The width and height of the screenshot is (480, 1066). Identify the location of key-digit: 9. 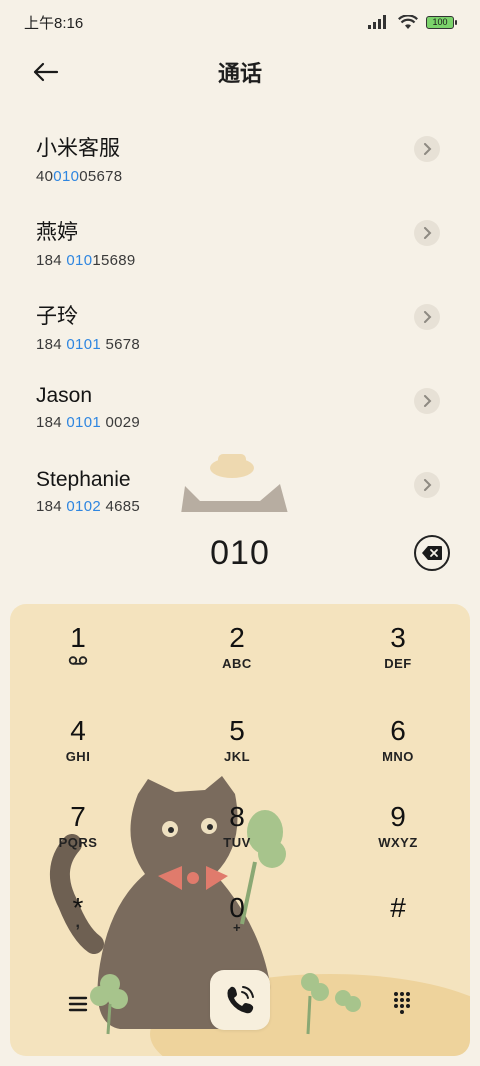
(398, 816).